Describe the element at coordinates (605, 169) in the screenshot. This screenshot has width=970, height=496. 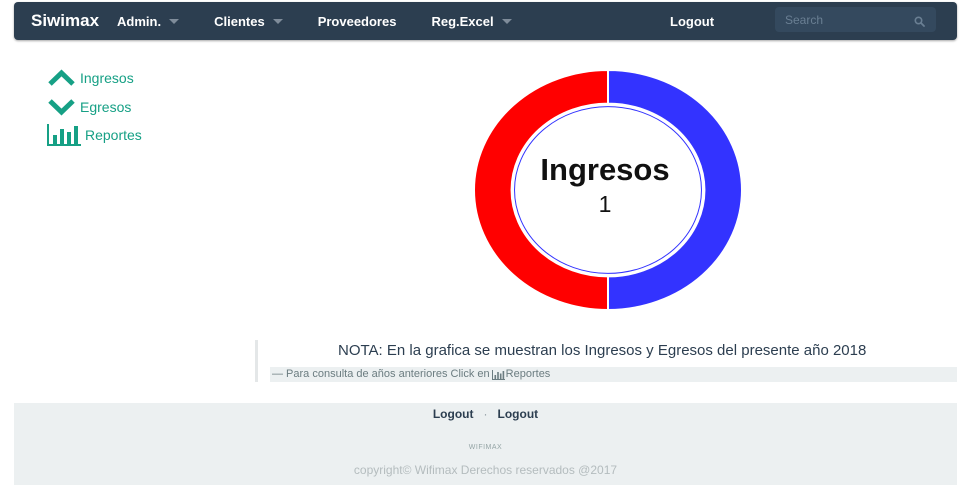
I see `donut-center-title: Ingresos` at that location.